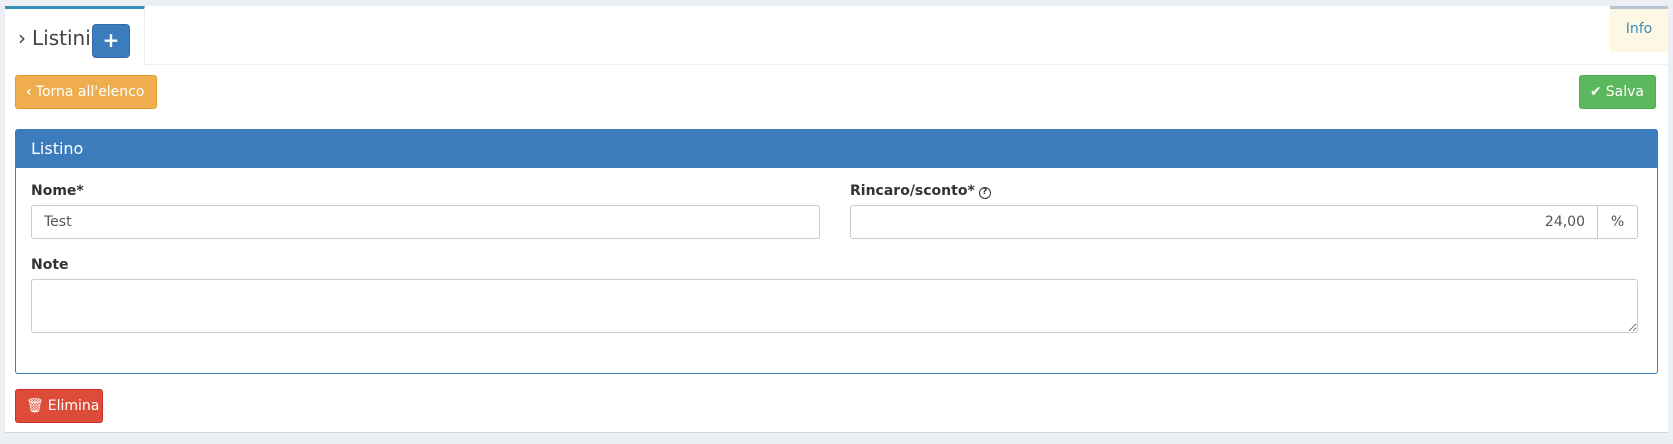 The width and height of the screenshot is (1673, 444). What do you see at coordinates (50, 265) in the screenshot?
I see `note-label: Note` at bounding box center [50, 265].